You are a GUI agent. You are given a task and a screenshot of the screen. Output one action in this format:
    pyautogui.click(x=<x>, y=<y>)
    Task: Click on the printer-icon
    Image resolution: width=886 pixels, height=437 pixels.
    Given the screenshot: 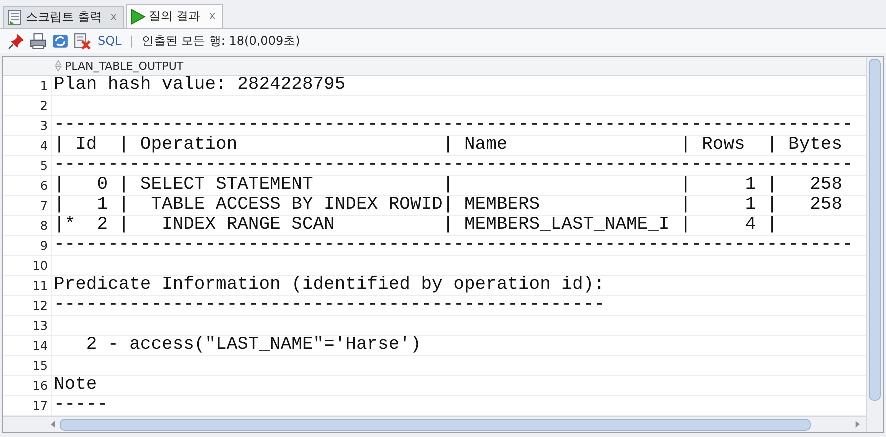 What is the action you would take?
    pyautogui.click(x=38, y=41)
    